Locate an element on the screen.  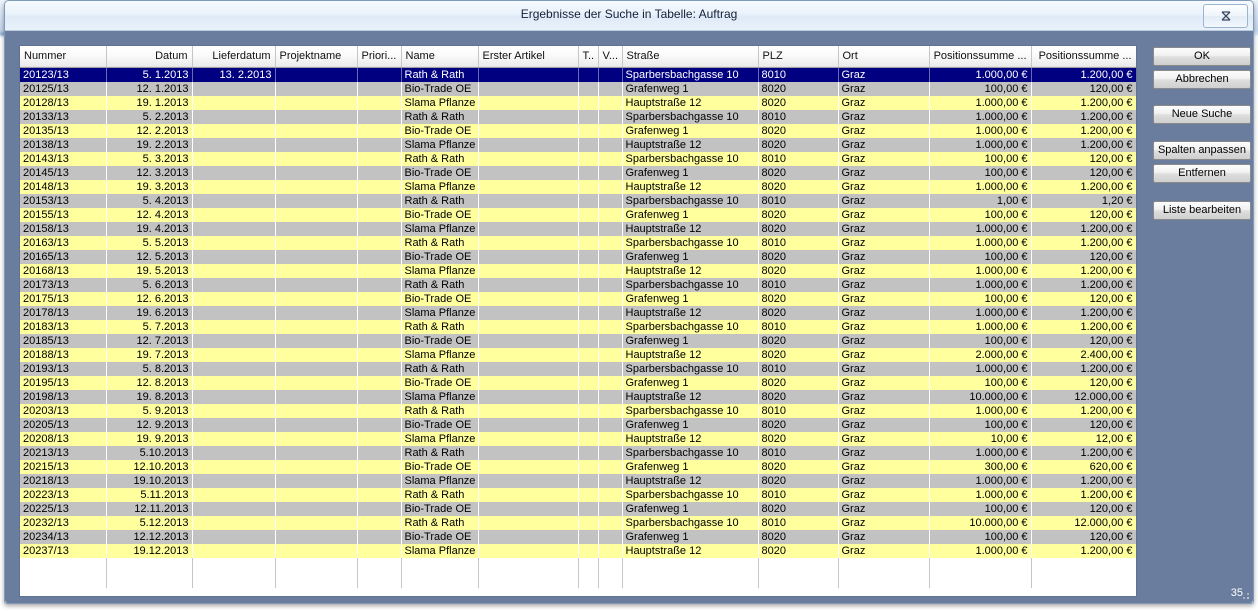
cell-r18-c5: Rath & Rath is located at coordinates (440, 326).